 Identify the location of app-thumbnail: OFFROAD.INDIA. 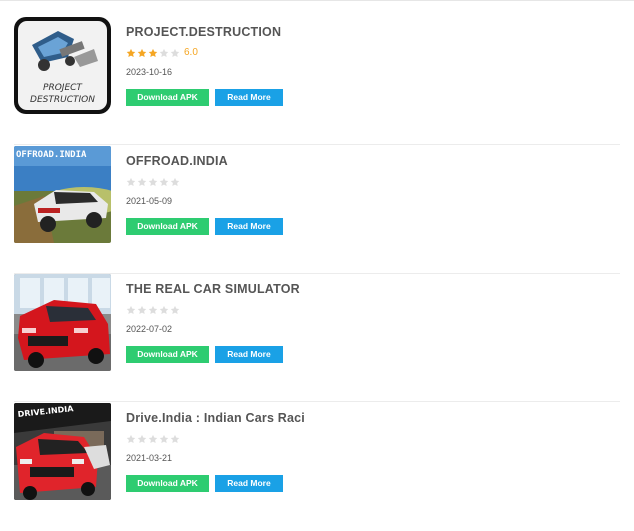
(62, 194).